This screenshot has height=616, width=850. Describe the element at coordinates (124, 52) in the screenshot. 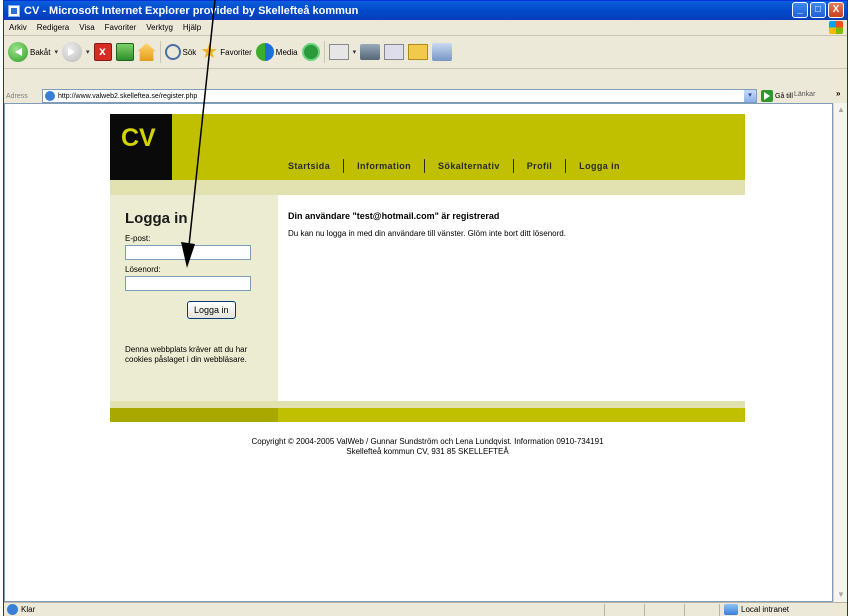

I see `refresh-icon` at that location.